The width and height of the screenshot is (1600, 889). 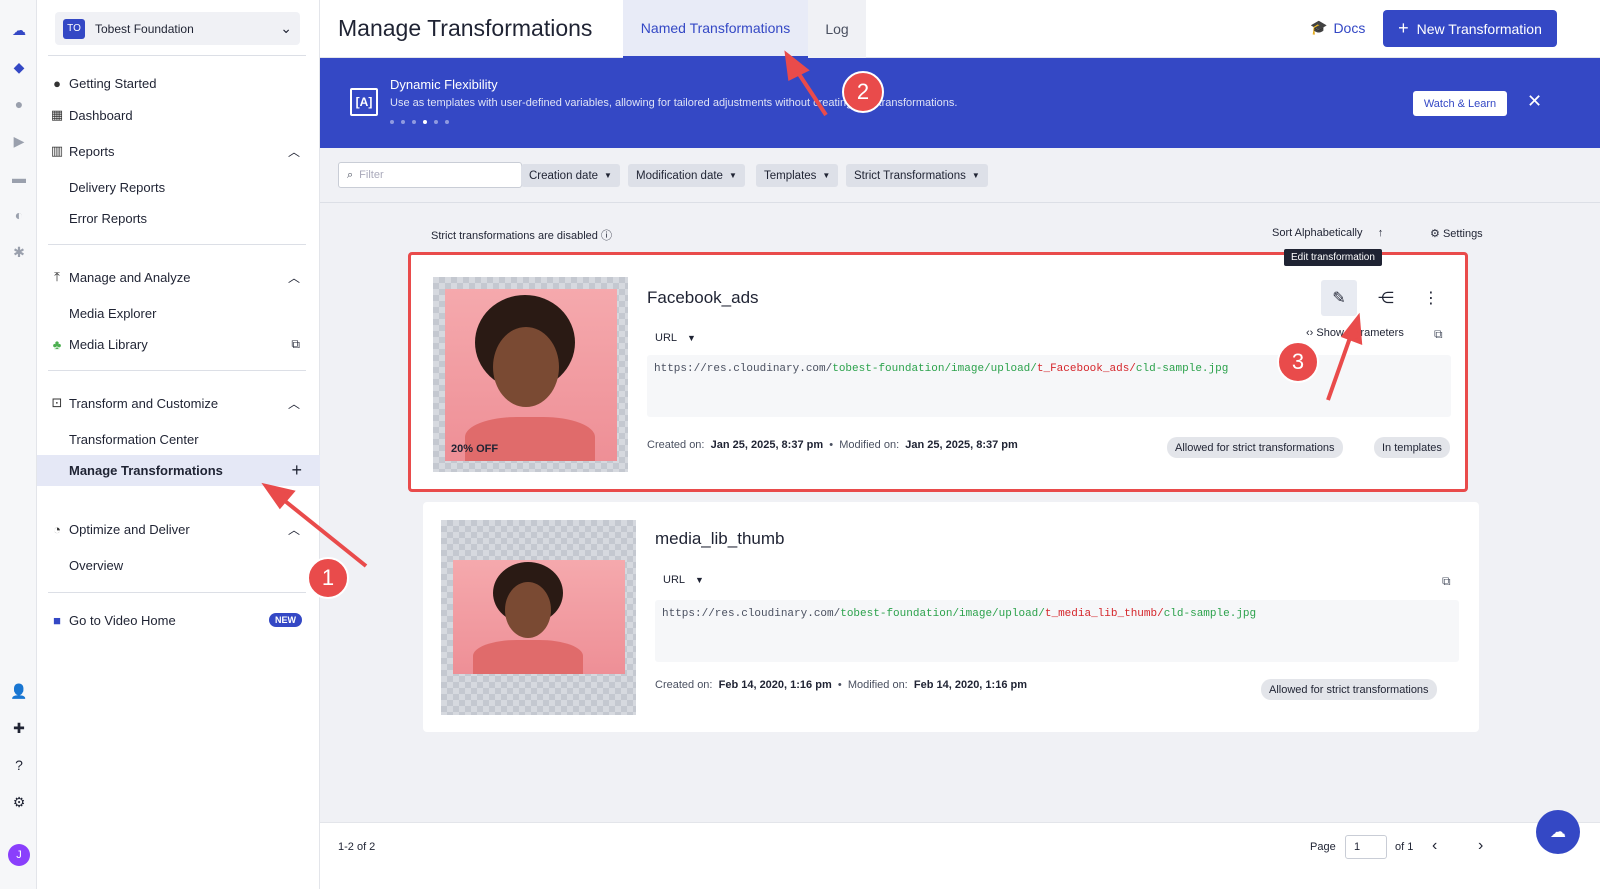 I want to click on chevron-down-icon: ⌄, so click(x=286, y=28).